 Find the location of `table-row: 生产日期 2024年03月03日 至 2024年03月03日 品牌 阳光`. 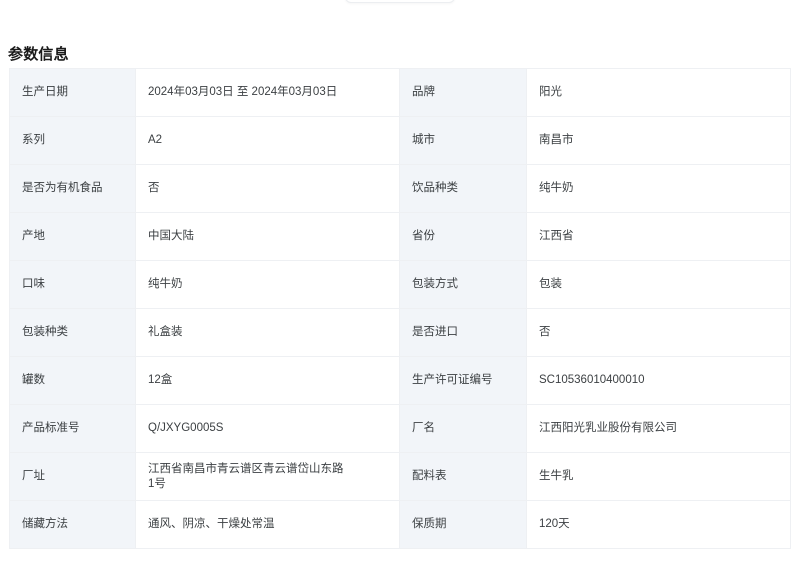

table-row: 生产日期 2024年03月03日 至 2024年03月03日 品牌 阳光 is located at coordinates (400, 92).